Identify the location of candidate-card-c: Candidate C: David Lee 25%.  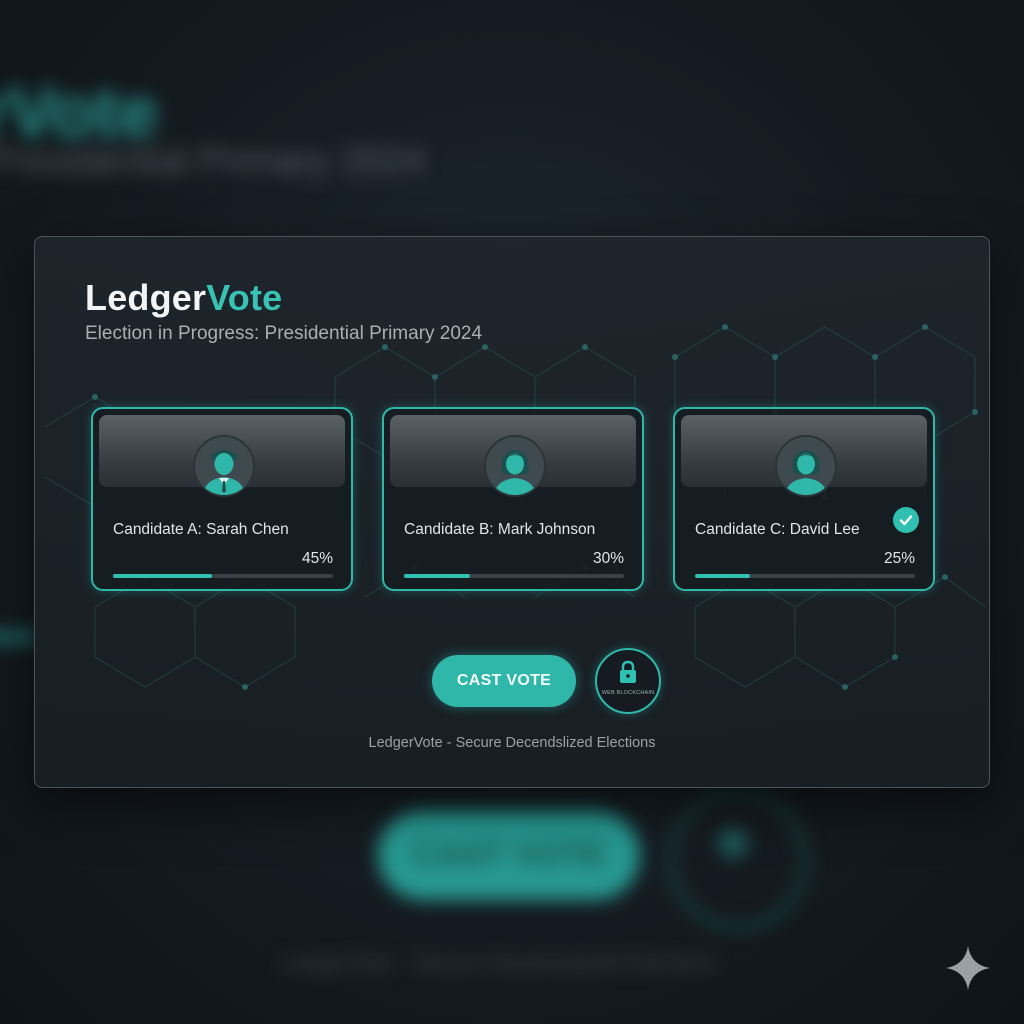
(804, 499).